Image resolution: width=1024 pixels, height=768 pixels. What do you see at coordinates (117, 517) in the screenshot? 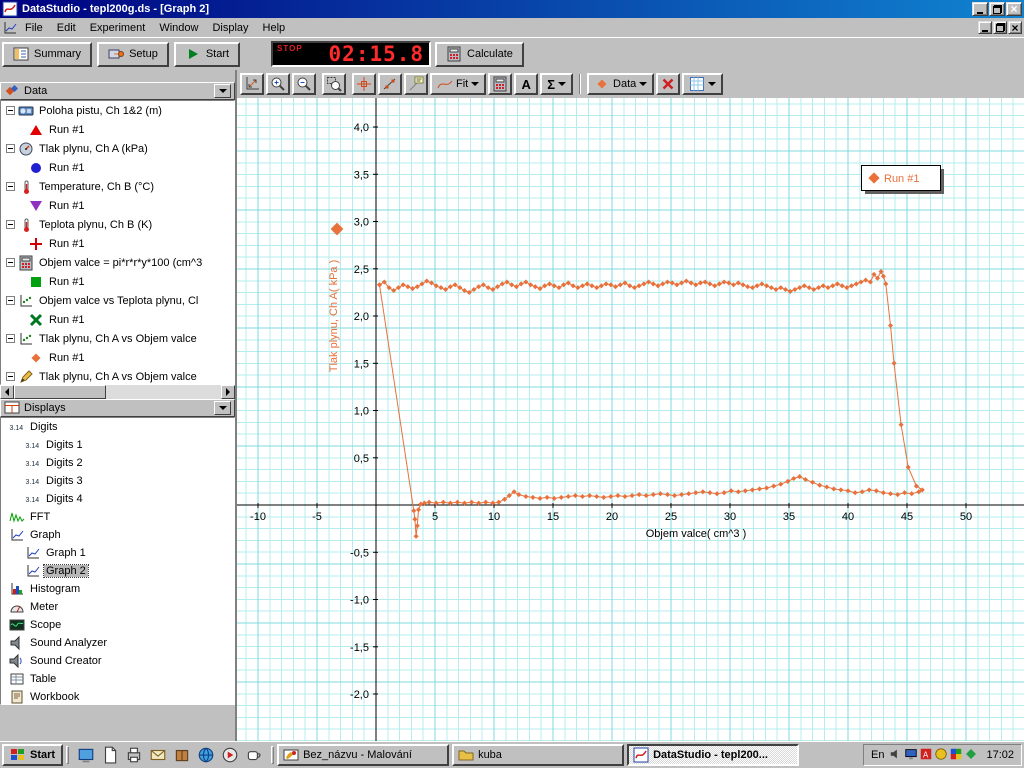
I see `display-item-fft: FFT` at bounding box center [117, 517].